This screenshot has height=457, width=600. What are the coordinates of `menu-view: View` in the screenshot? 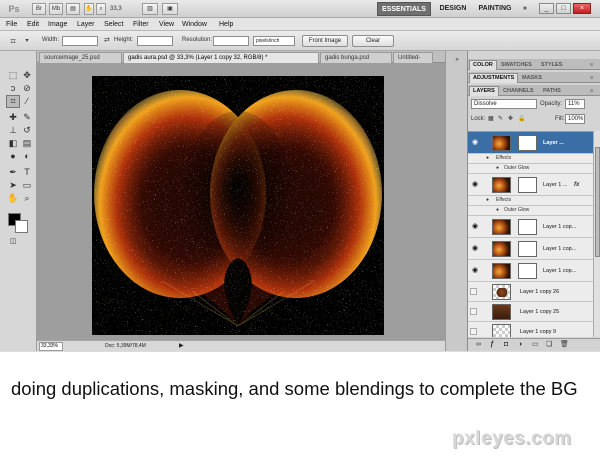 It's located at (166, 24).